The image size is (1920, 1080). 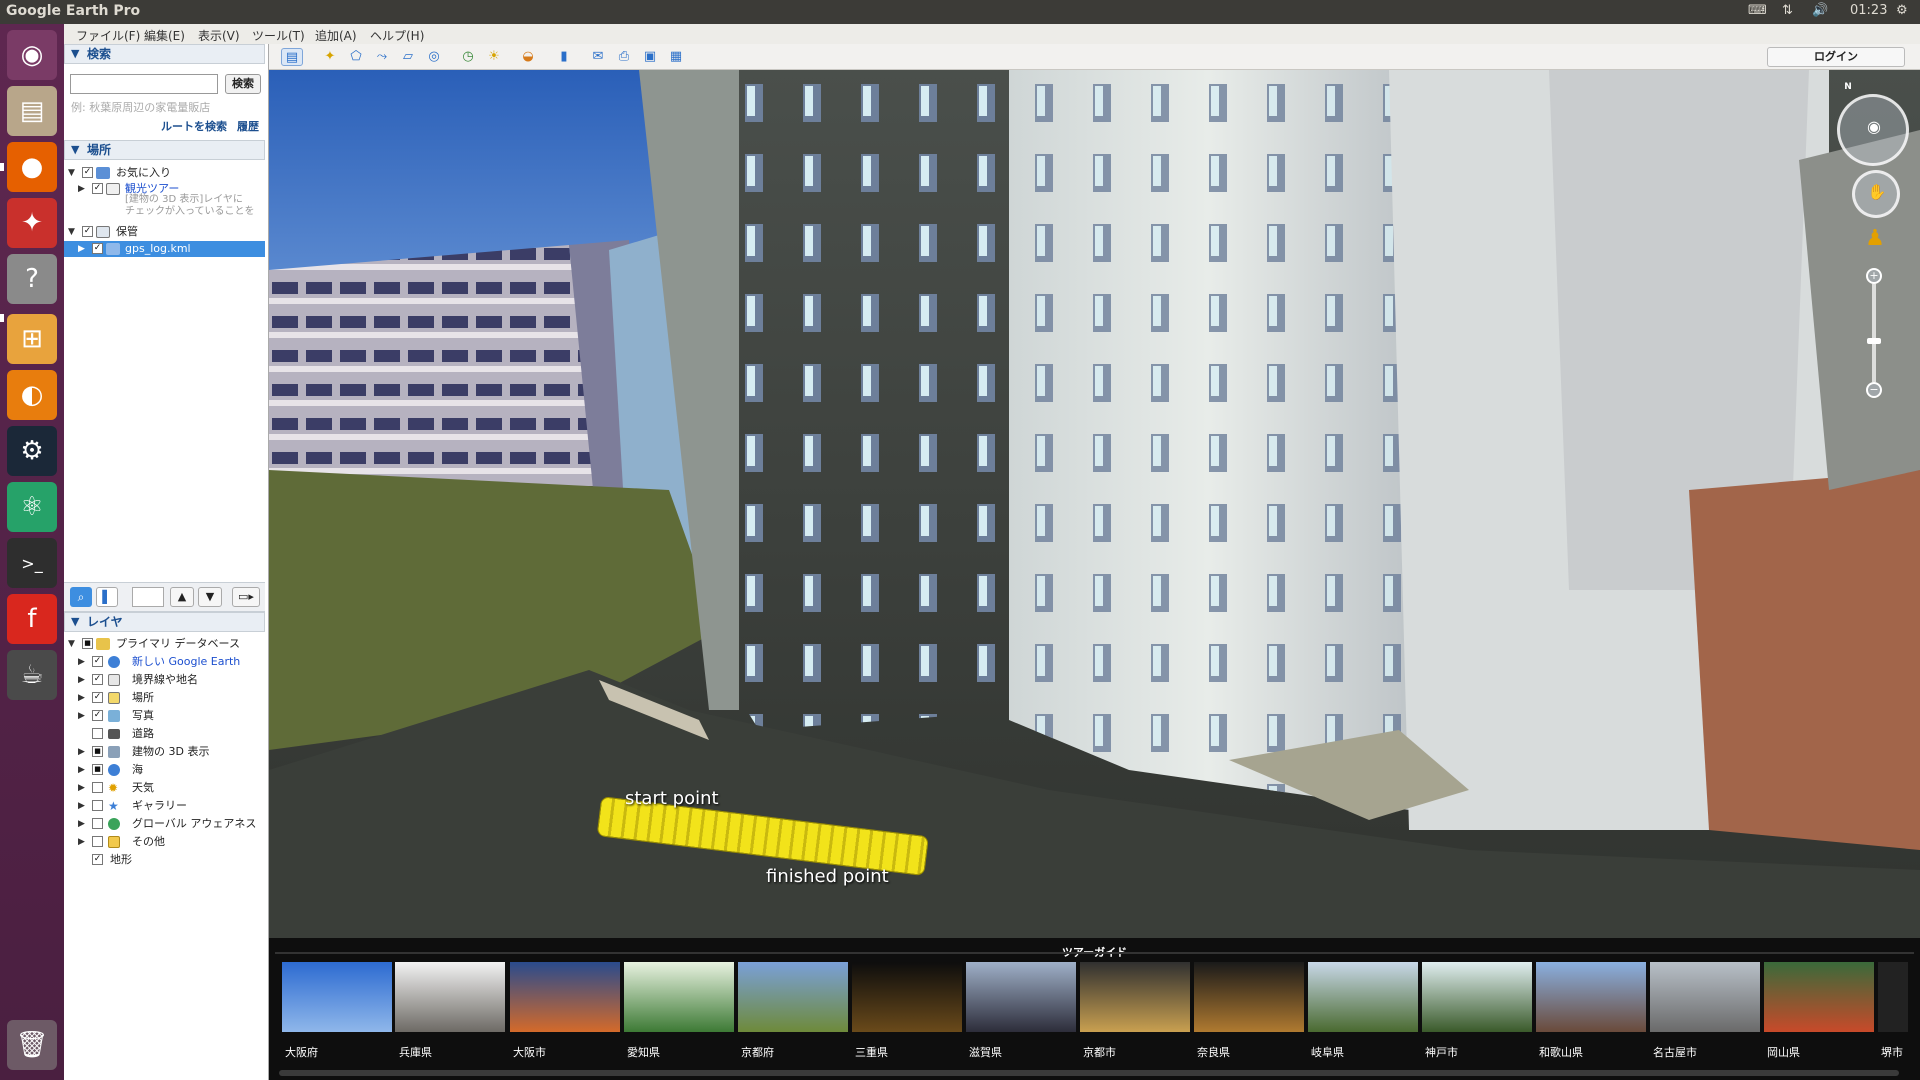 I want to click on print-icon: ⎙, so click(x=624, y=57).